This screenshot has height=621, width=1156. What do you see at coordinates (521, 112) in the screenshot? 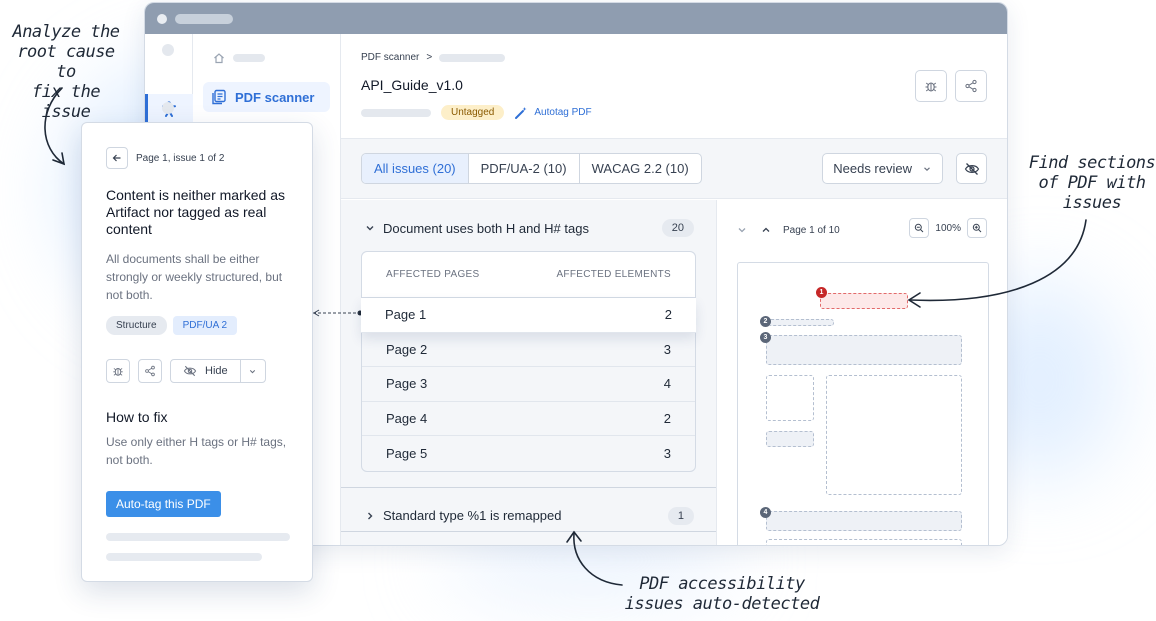
I see `magic-wand-icon` at bounding box center [521, 112].